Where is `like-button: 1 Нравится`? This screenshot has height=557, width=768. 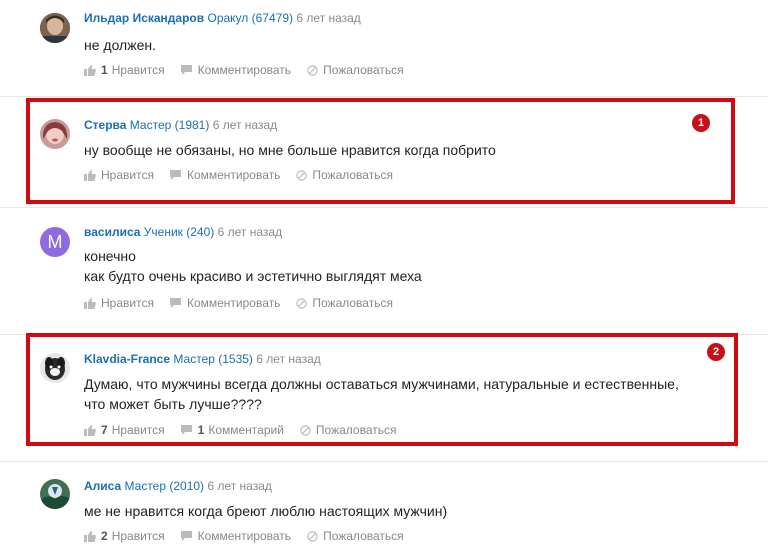
like-button: 1 Нравится is located at coordinates (124, 70).